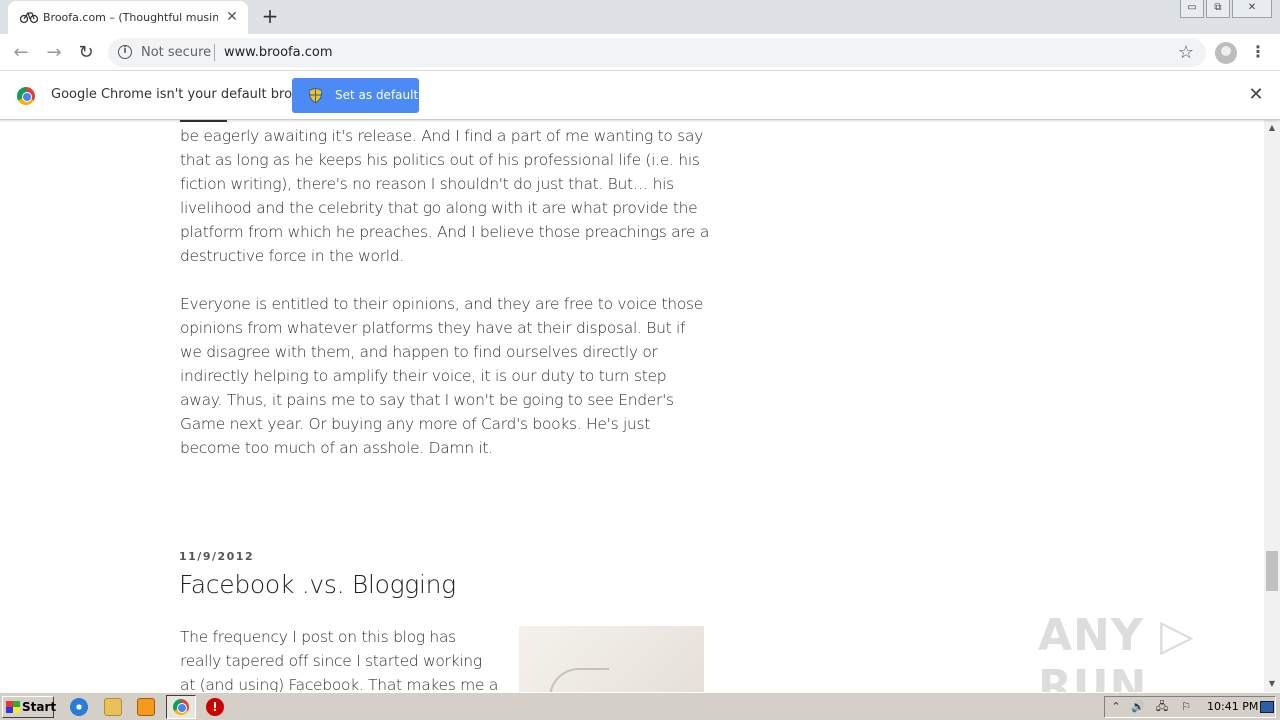 The image size is (1280, 720). Describe the element at coordinates (203, 121) in the screenshot. I see `link-underline` at that location.